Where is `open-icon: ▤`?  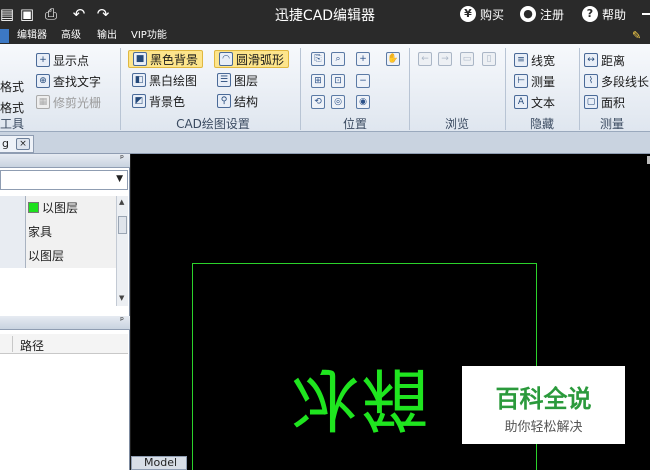 open-icon: ▤ is located at coordinates (8, 14).